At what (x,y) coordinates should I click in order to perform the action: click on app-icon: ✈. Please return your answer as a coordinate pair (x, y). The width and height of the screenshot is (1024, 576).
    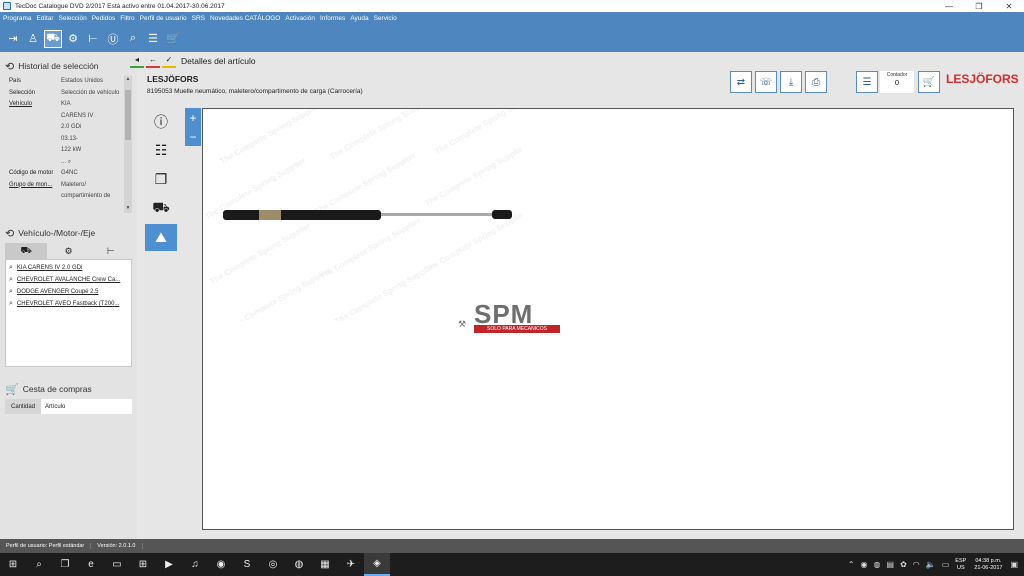
    Looking at the image, I should click on (351, 564).